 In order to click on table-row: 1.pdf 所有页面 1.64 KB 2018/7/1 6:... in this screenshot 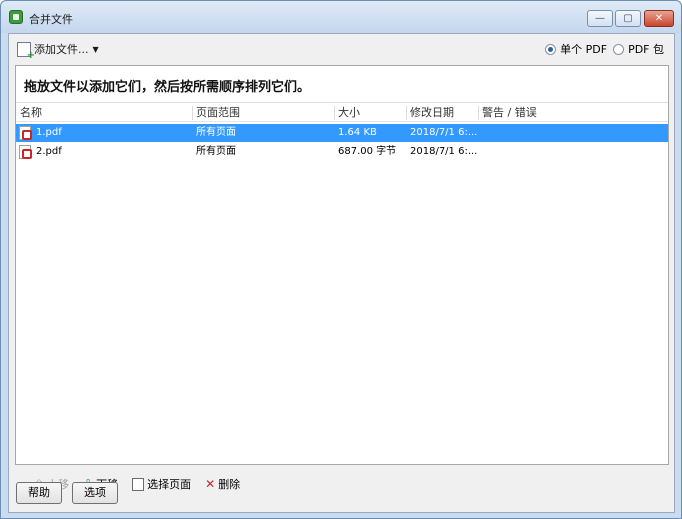, I will do `click(342, 133)`.